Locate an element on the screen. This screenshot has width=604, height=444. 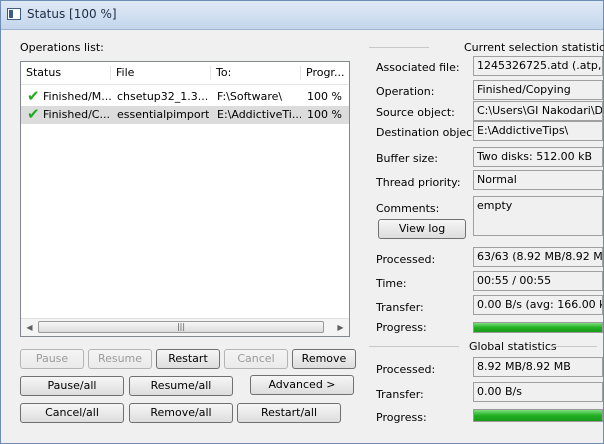
column-header-status: Status is located at coordinates (66, 73).